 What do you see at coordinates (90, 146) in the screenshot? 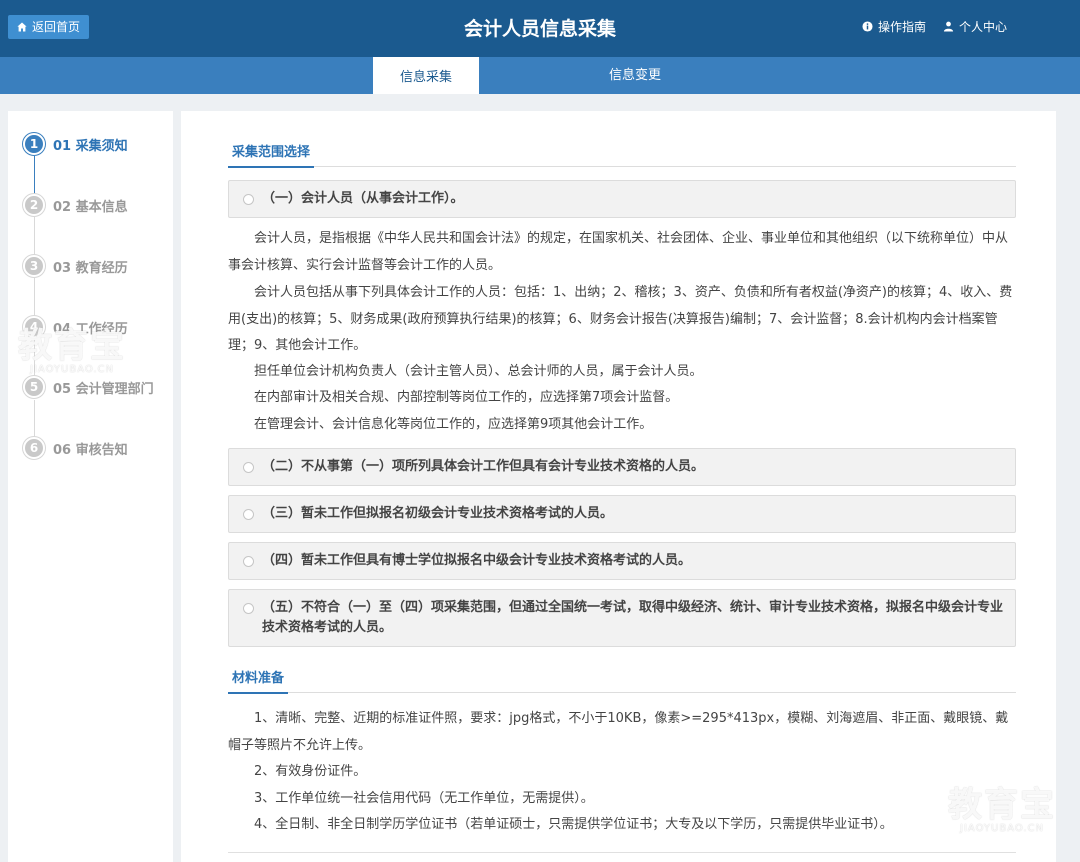
I see `step-label: 01 采集须知` at bounding box center [90, 146].